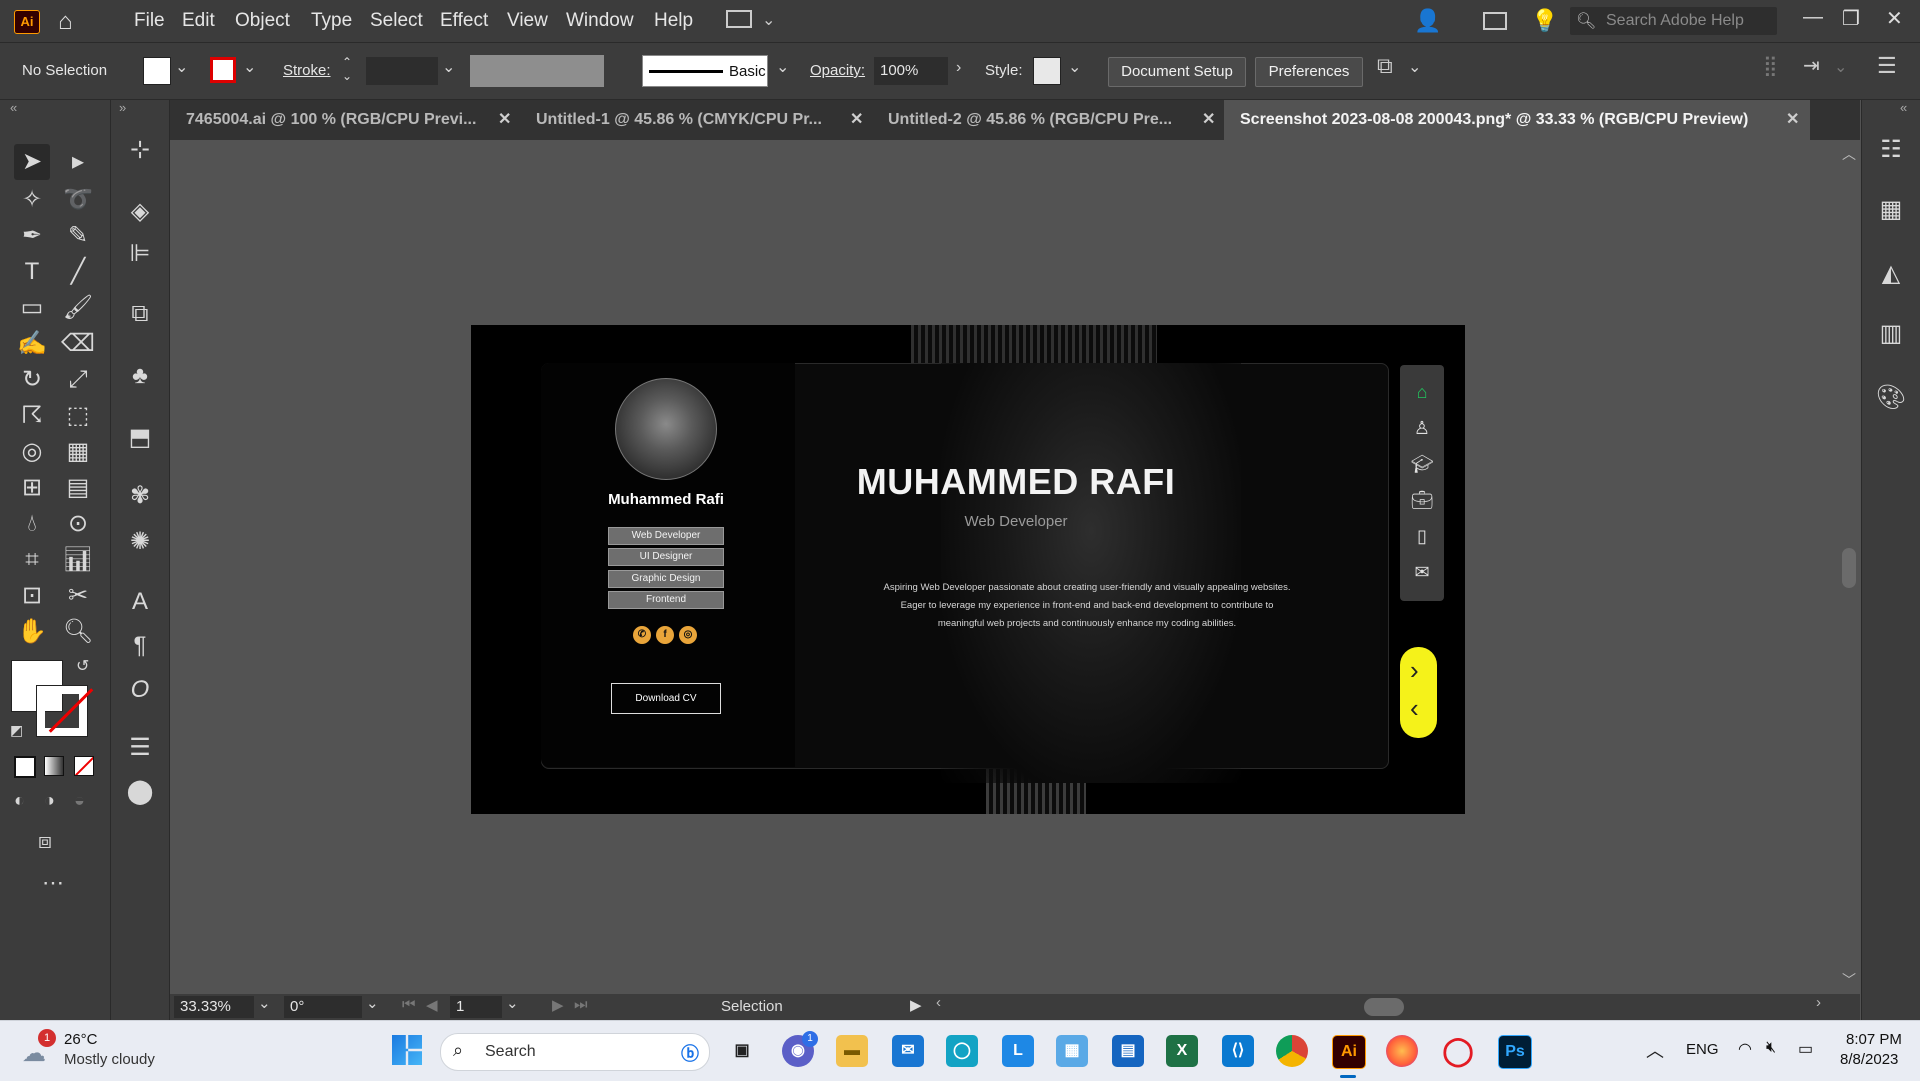 The image size is (1920, 1081). I want to click on tab-document-3: Untitled-2 @ 45.86 % (RGB/CPU Pre... ✕, so click(1048, 120).